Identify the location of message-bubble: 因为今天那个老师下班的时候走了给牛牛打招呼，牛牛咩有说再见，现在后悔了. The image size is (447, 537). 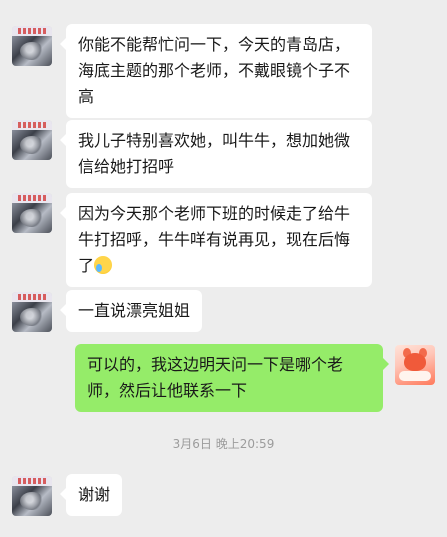
(216, 240).